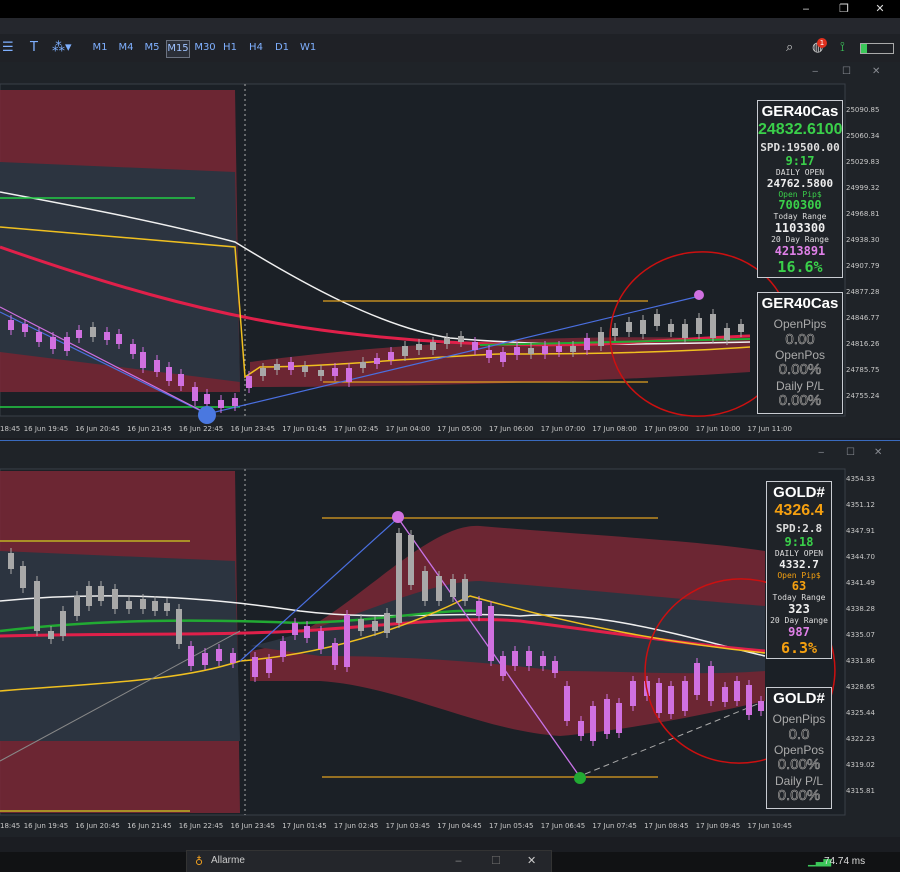 Image resolution: width=900 pixels, height=872 pixels. What do you see at coordinates (10, 429) in the screenshot?
I see `x-axis-label: 18:45` at bounding box center [10, 429].